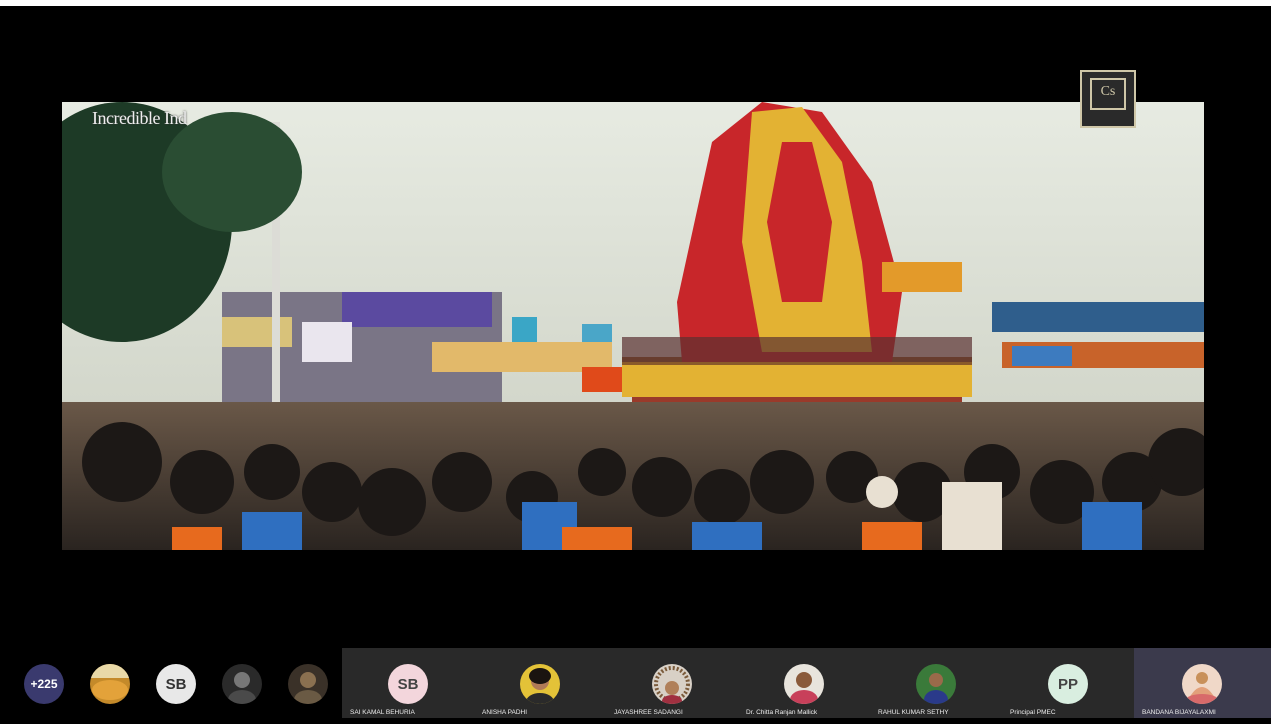 The image size is (1271, 724). Describe the element at coordinates (176, 684) in the screenshot. I see `participant-avatar-2: SB` at that location.